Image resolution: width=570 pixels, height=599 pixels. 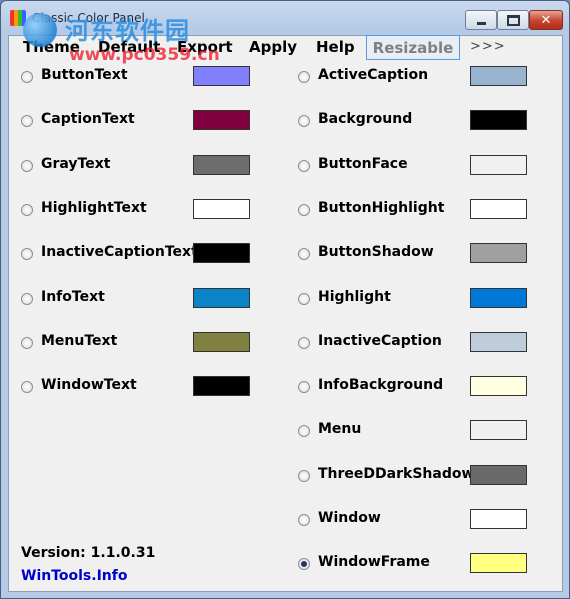 I want to click on color-row-window: Window, so click(x=412, y=520).